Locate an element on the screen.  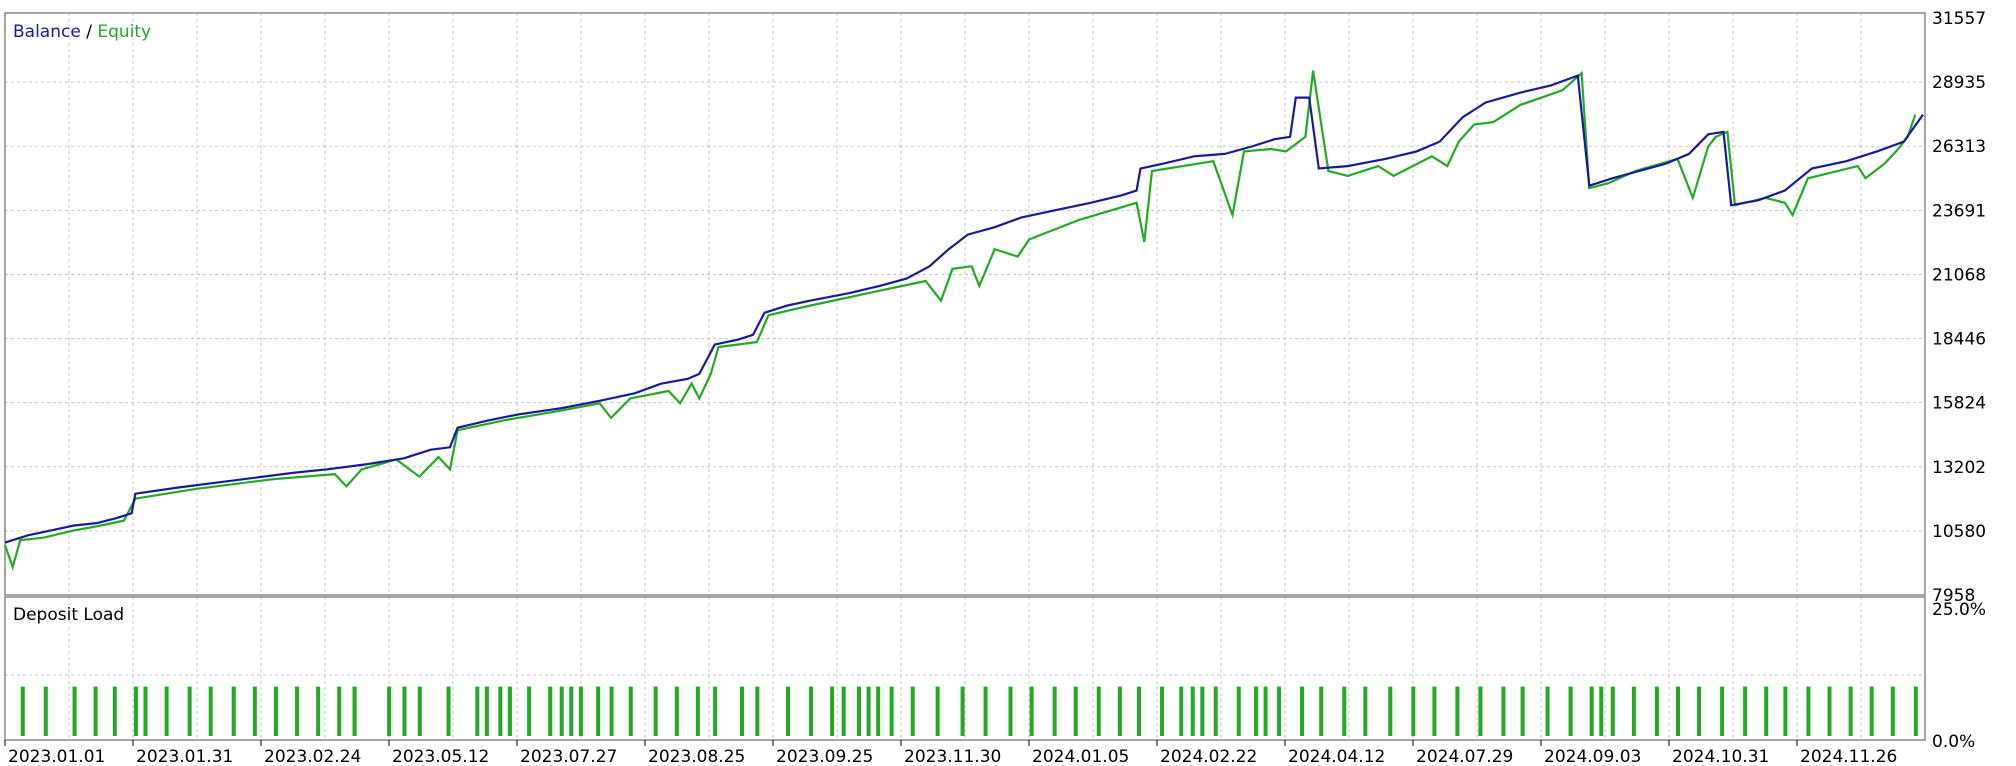
chart-legend: Balance / Equity is located at coordinates (82, 32).